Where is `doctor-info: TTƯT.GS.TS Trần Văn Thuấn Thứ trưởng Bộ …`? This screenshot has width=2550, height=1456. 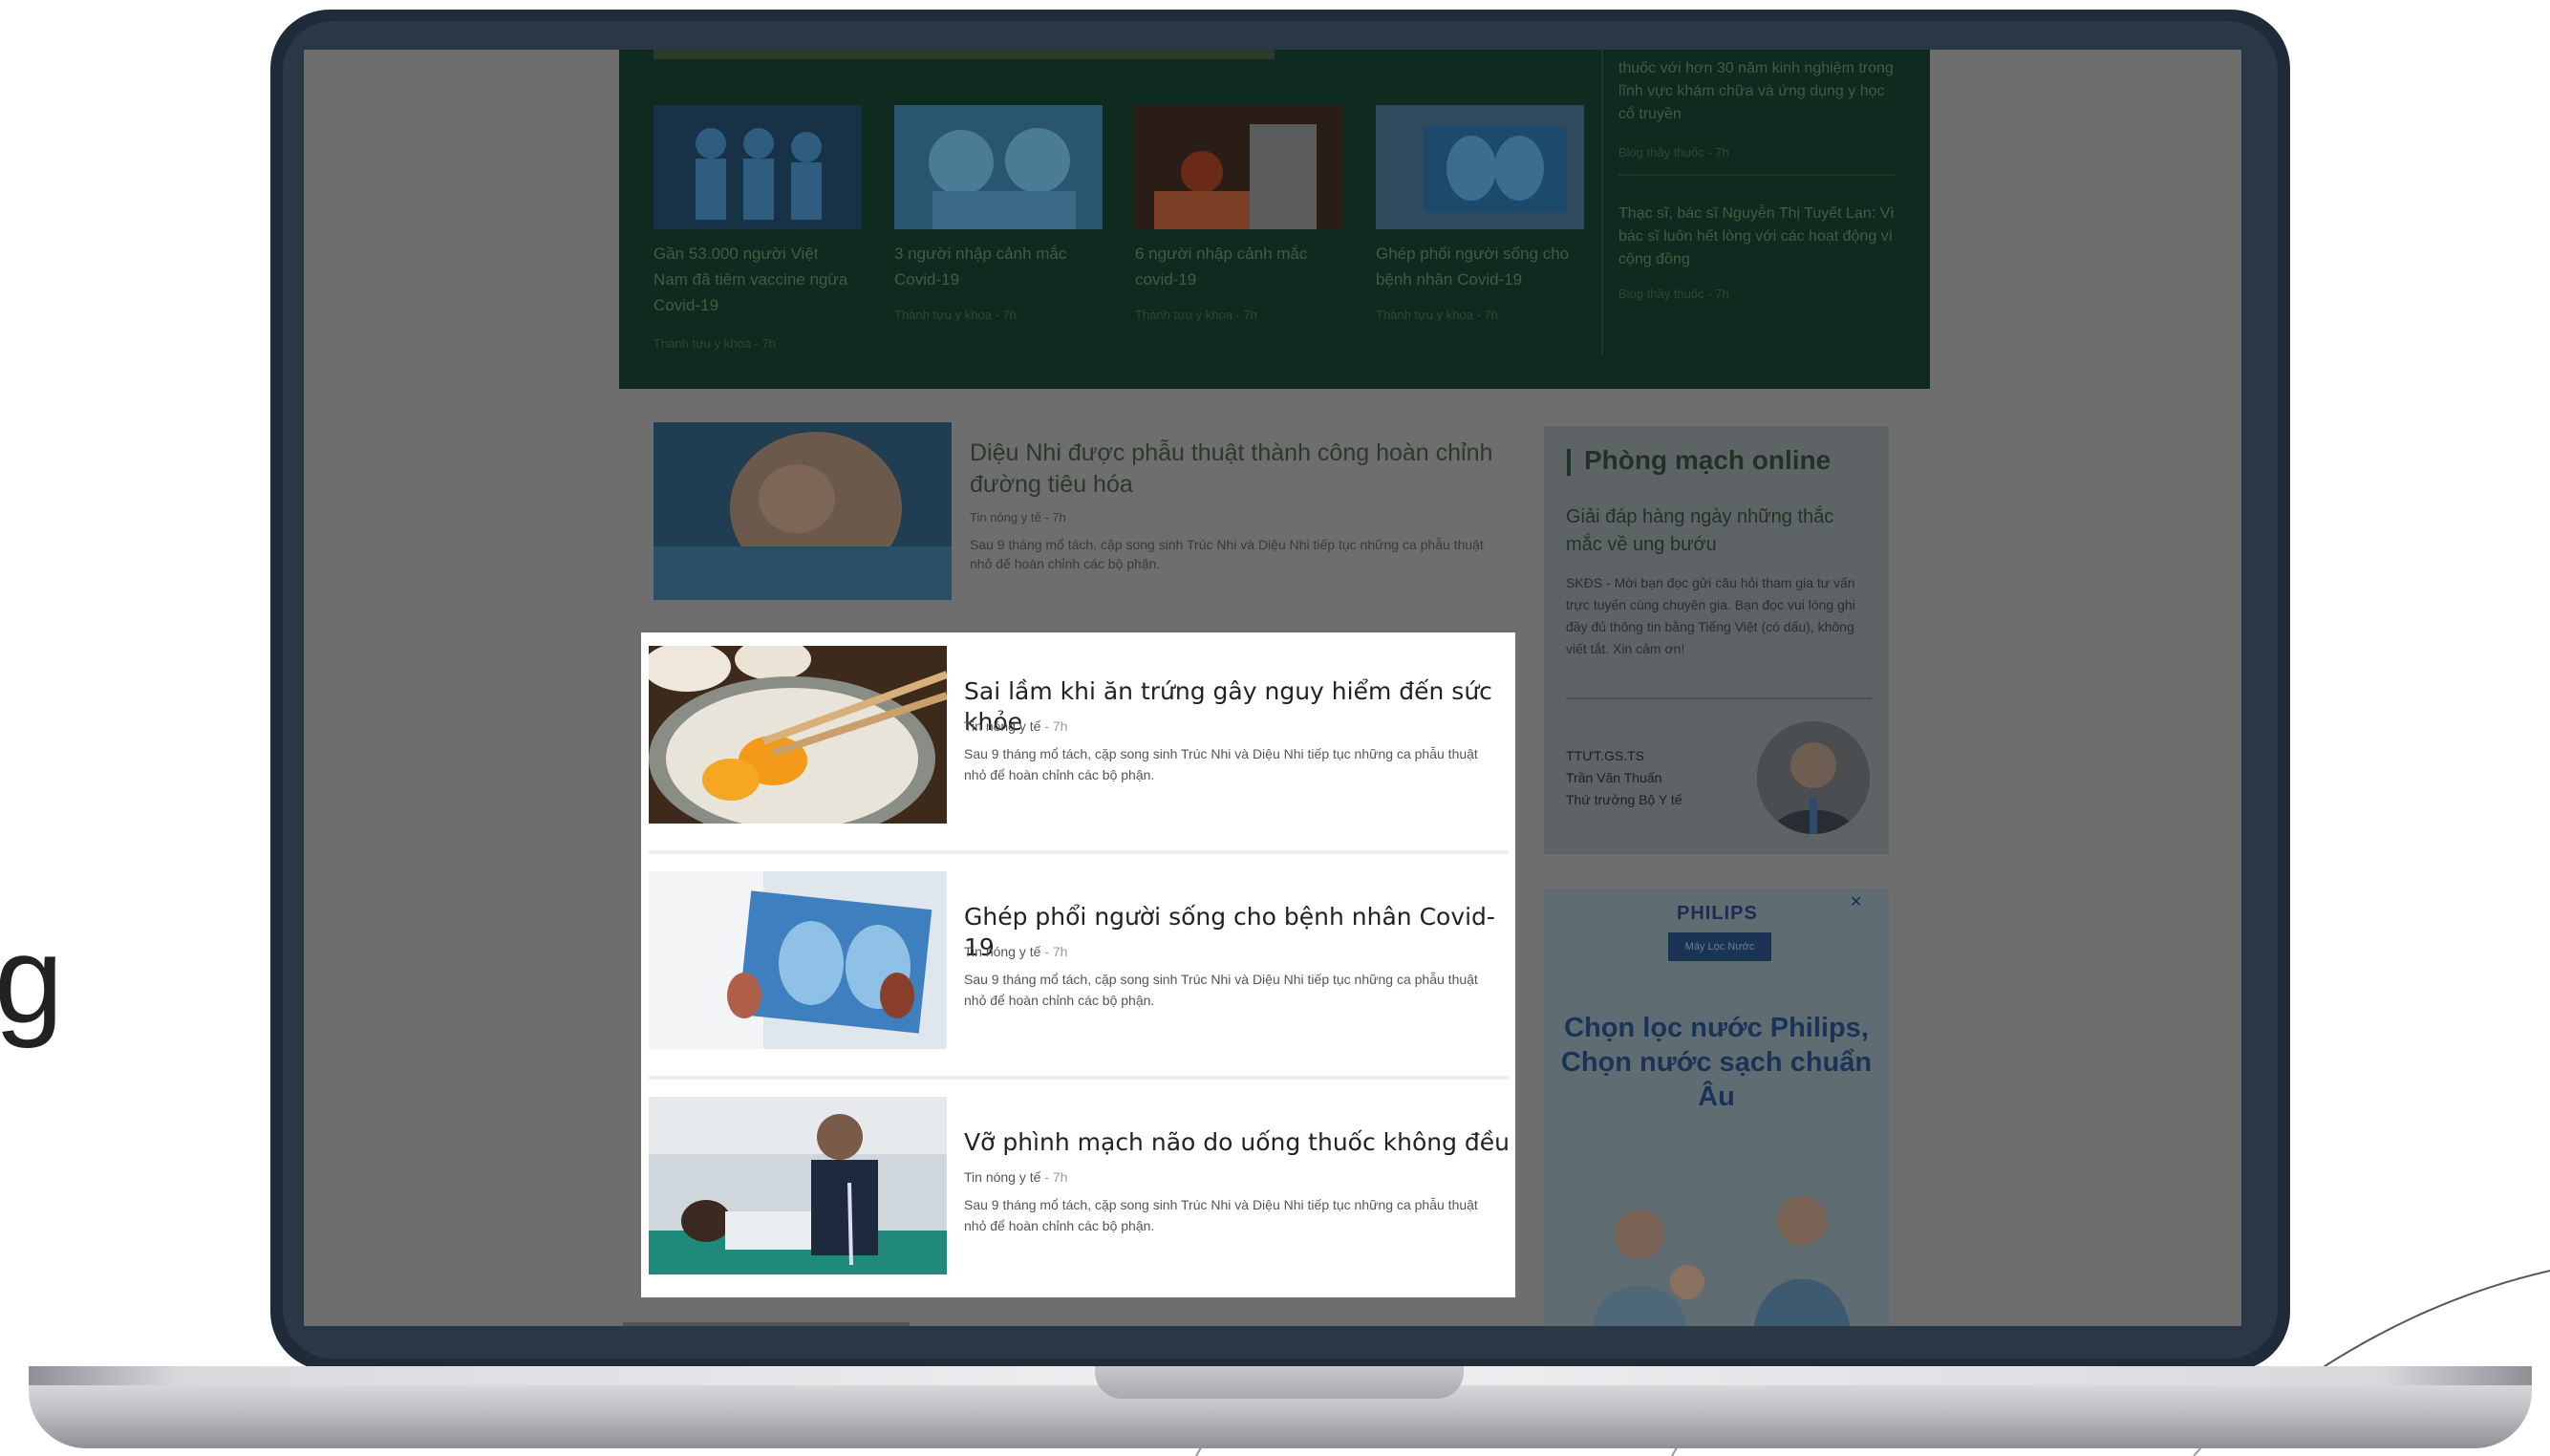
doctor-info: TTƯT.GS.TS Trần Văn Thuấn Thứ trưởng Bộ … is located at coordinates (1624, 778).